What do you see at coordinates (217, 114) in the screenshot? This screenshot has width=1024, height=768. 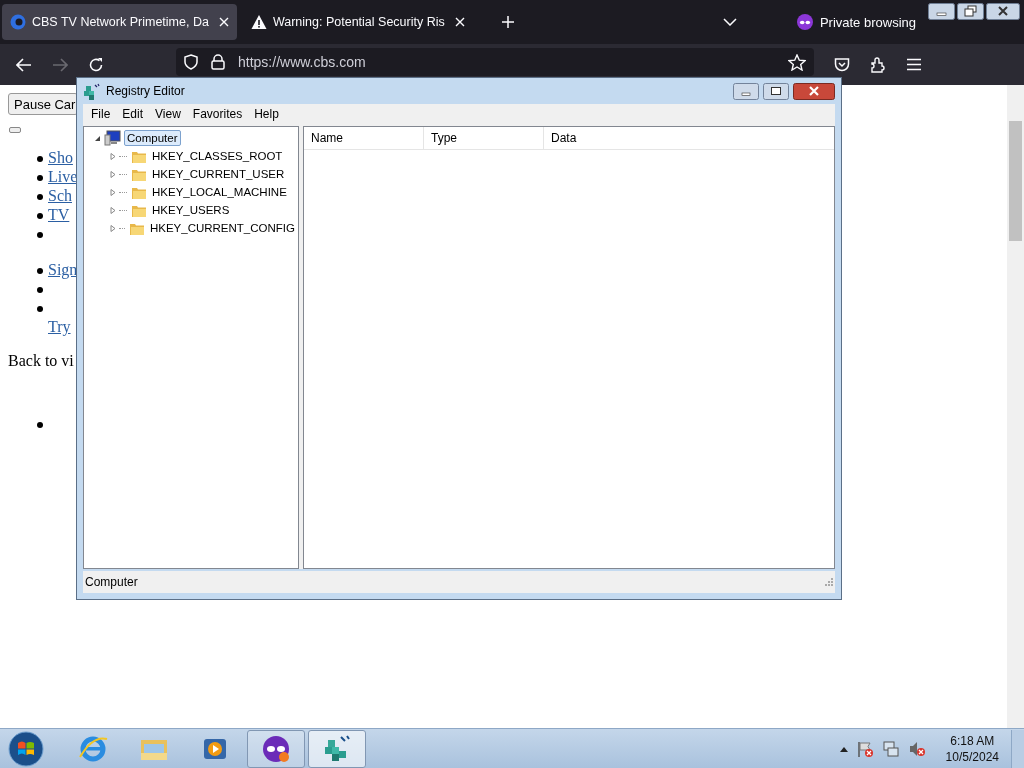 I see `menu-item: Favorites` at bounding box center [217, 114].